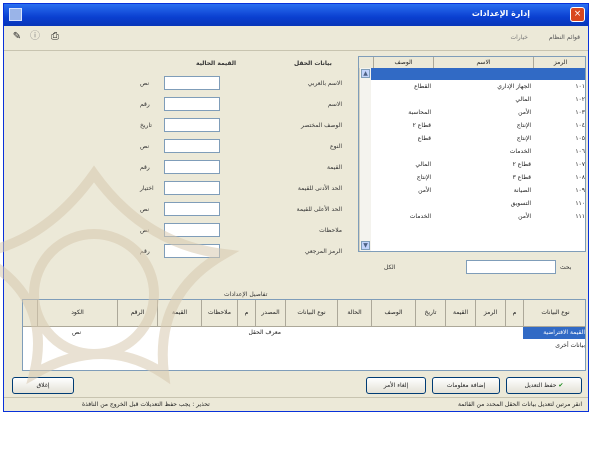 The width and height of the screenshot is (592, 454). Describe the element at coordinates (478, 74) in the screenshot. I see `list-item` at that location.